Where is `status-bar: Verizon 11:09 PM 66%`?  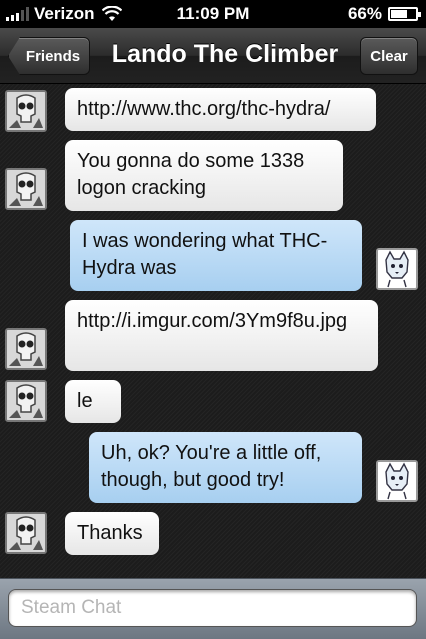 status-bar: Verizon 11:09 PM 66% is located at coordinates (213, 14).